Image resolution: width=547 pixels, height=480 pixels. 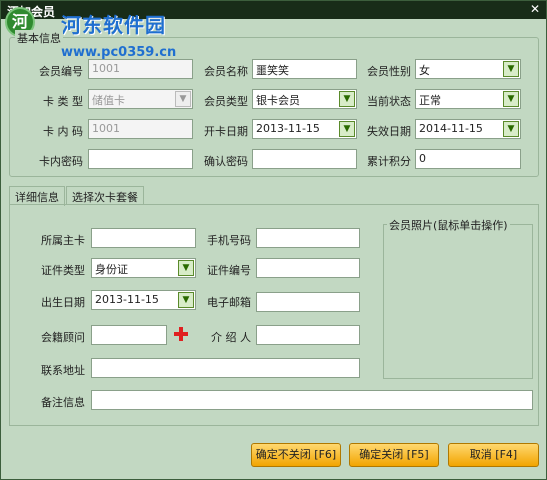 What do you see at coordinates (288, 128) in the screenshot?
I see `open-date-value: 2013-11-15` at bounding box center [288, 128].